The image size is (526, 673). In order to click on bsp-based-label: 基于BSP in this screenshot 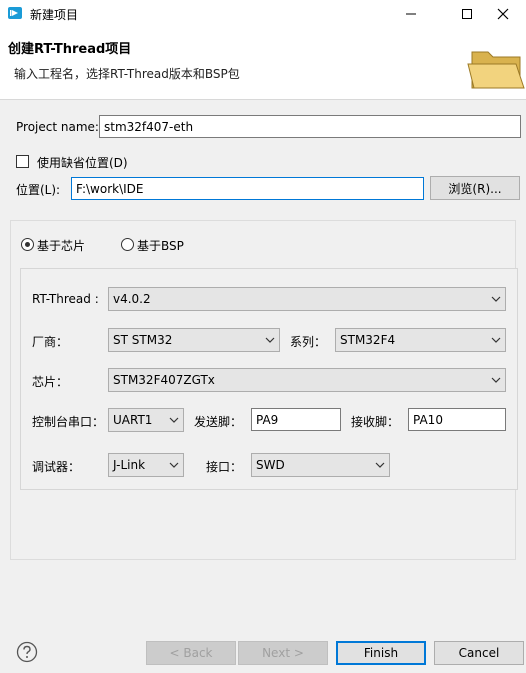, I will do `click(160, 246)`.